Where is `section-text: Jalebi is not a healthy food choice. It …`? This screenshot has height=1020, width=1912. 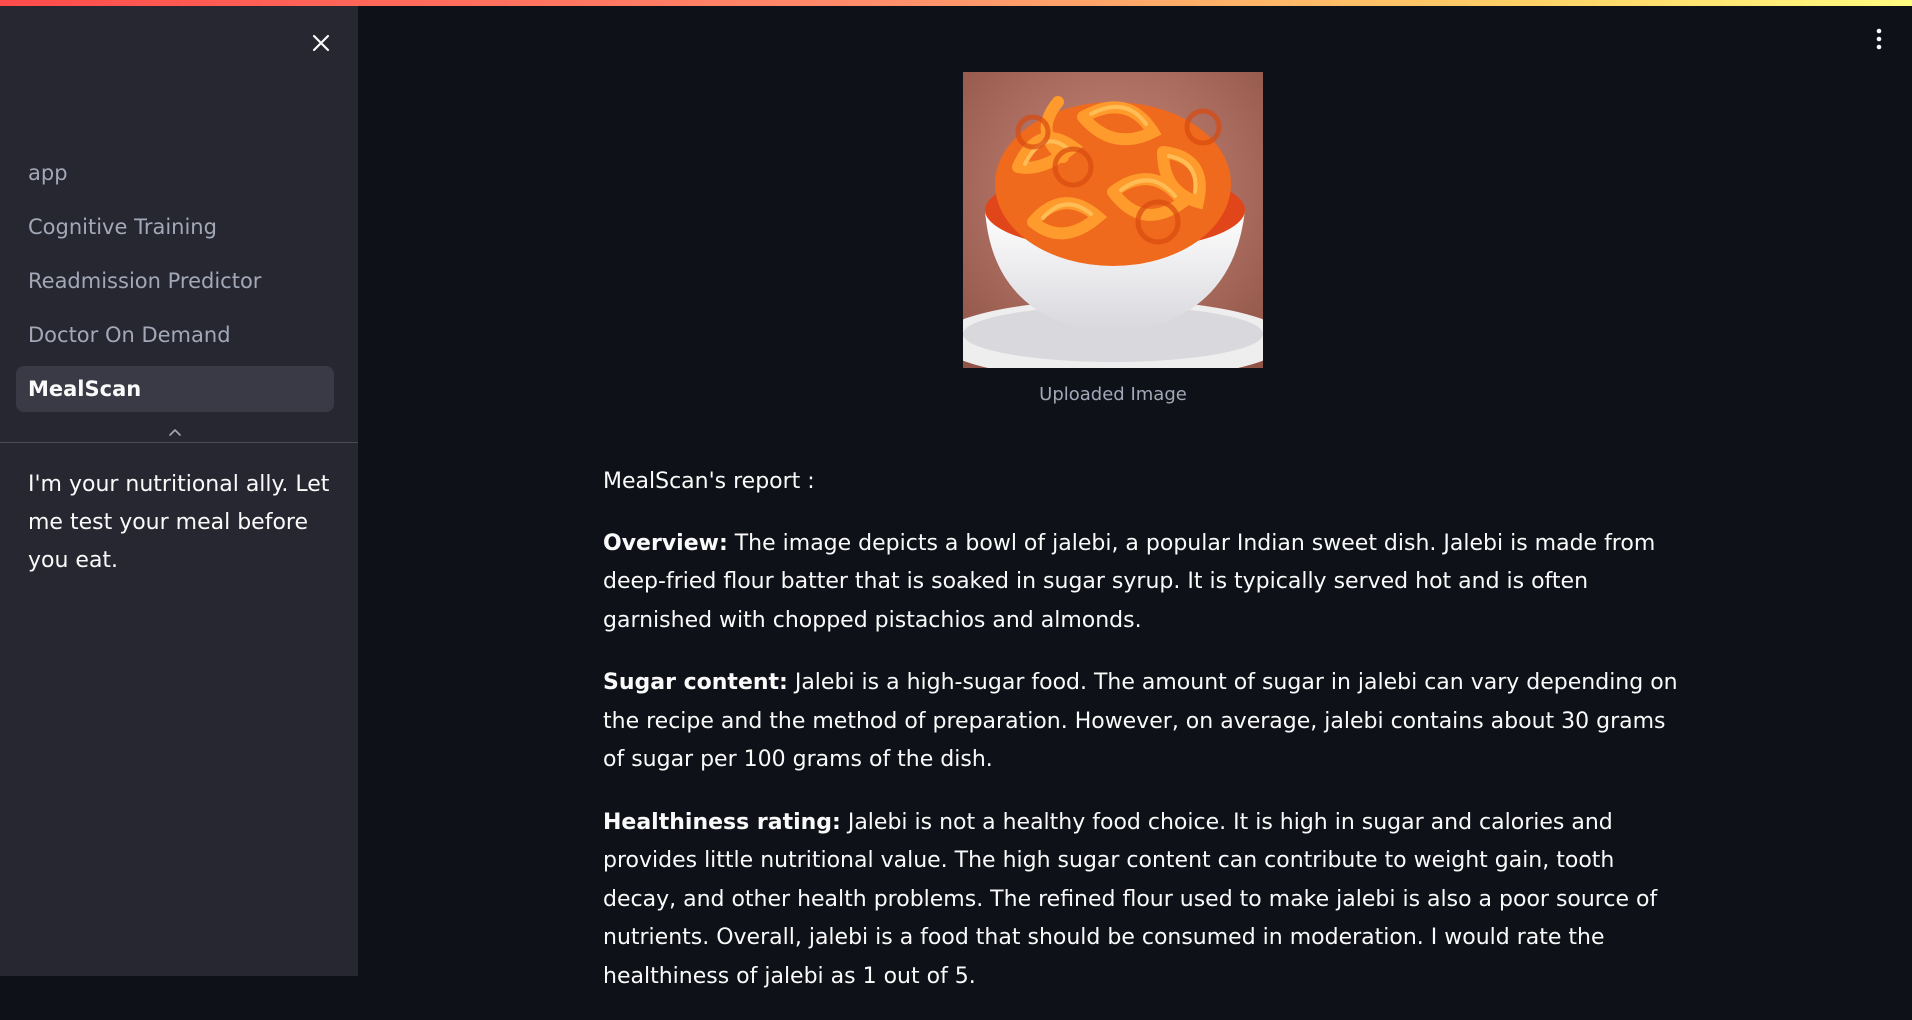 section-text: Jalebi is not a healthy food choice. It … is located at coordinates (1130, 899).